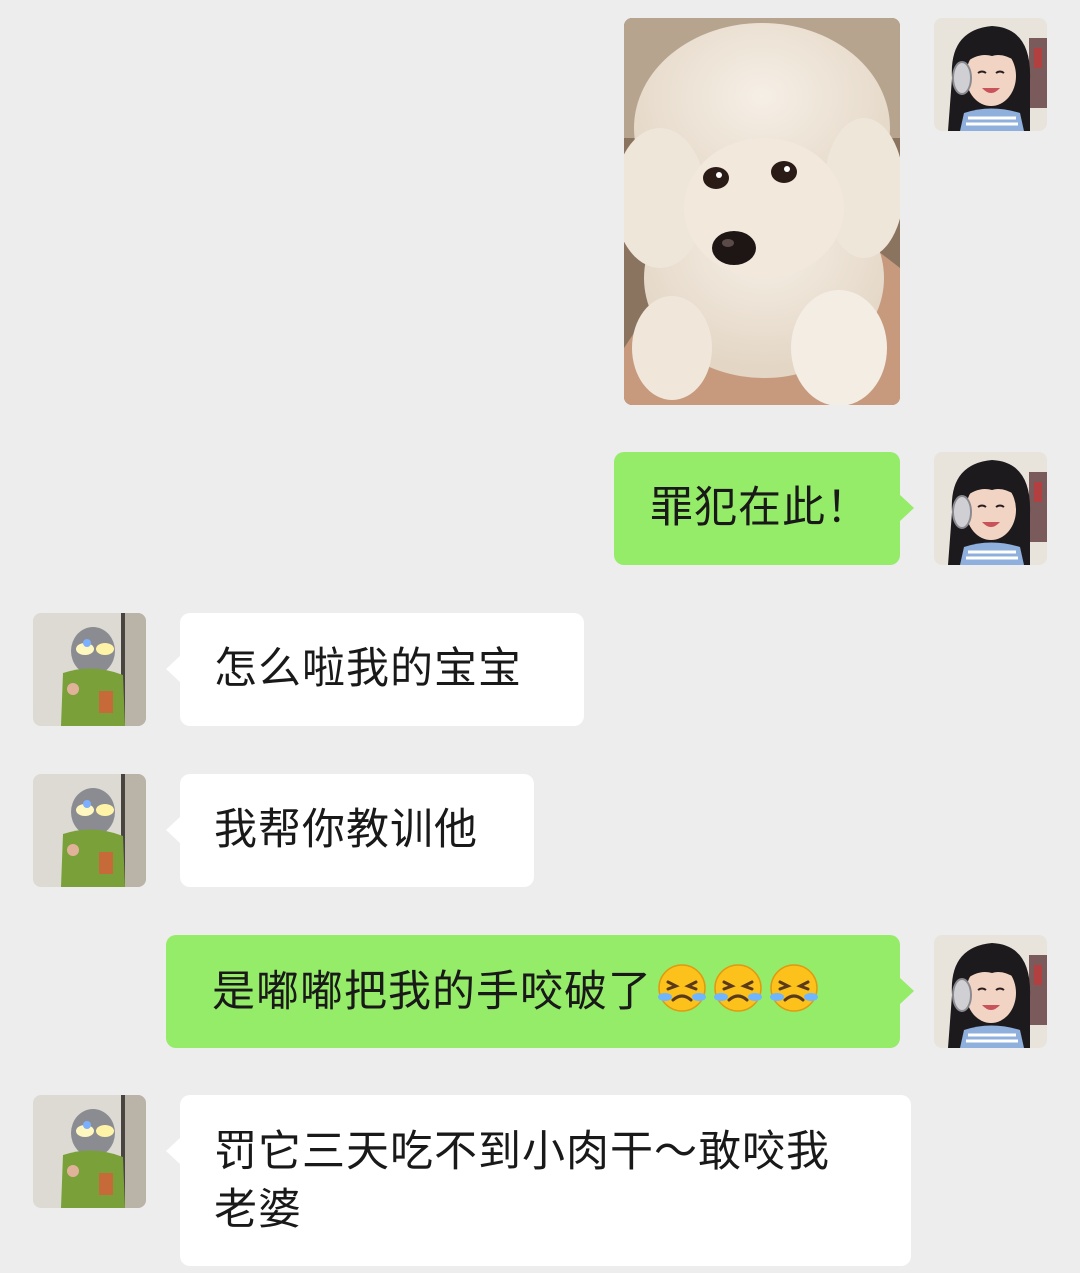  I want to click on incoming-message-bubble: 怎么啦我的宝宝, so click(375, 669).